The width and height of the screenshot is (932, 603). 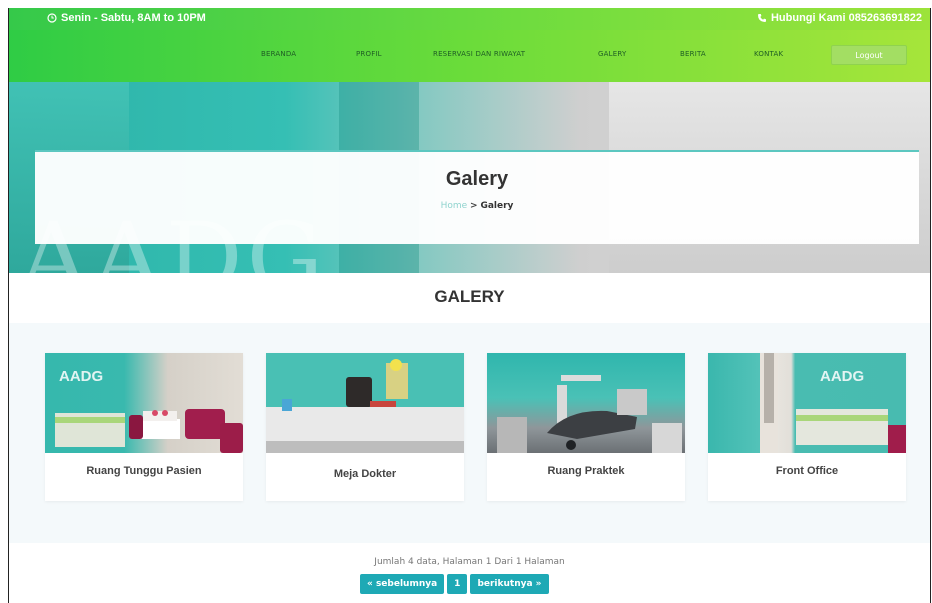 I want to click on page-title: Galery, so click(x=477, y=179).